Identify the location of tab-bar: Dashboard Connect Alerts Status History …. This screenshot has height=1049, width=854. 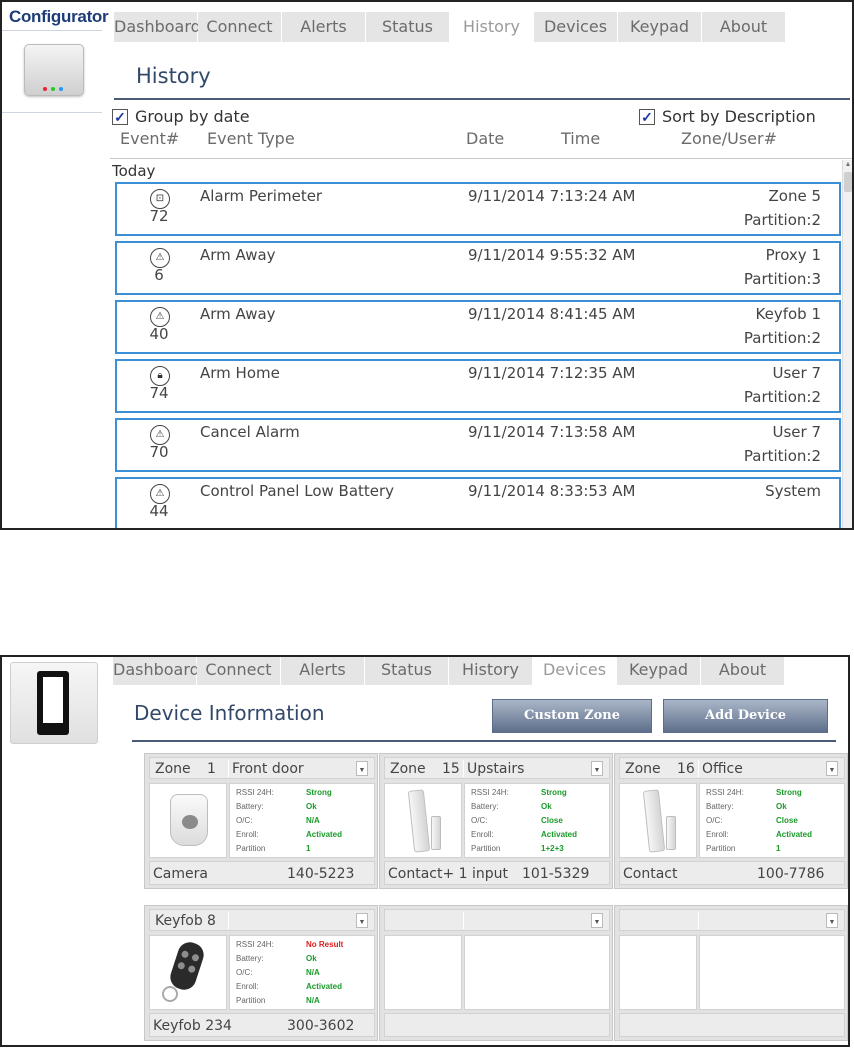
(450, 27).